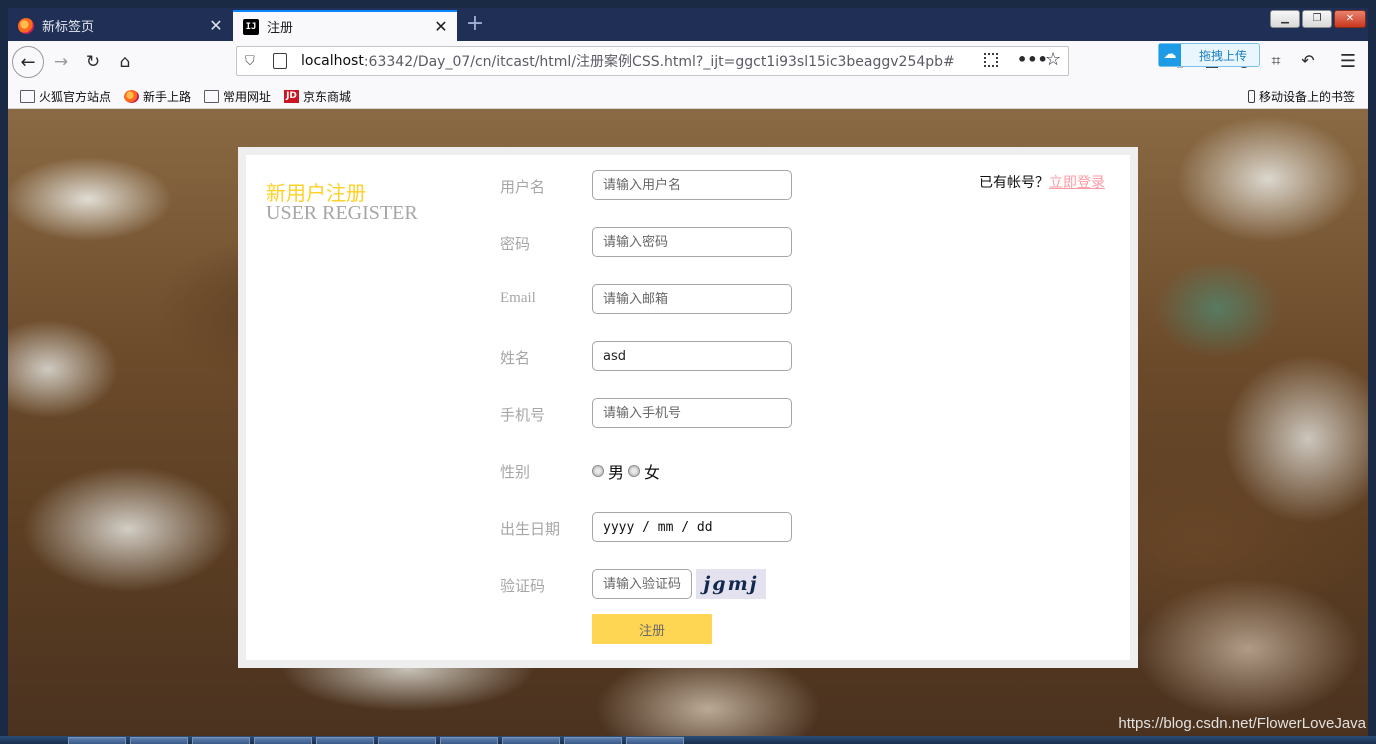 Image resolution: width=1376 pixels, height=744 pixels. What do you see at coordinates (1170, 55) in the screenshot?
I see `cloud-icon: ☁` at bounding box center [1170, 55].